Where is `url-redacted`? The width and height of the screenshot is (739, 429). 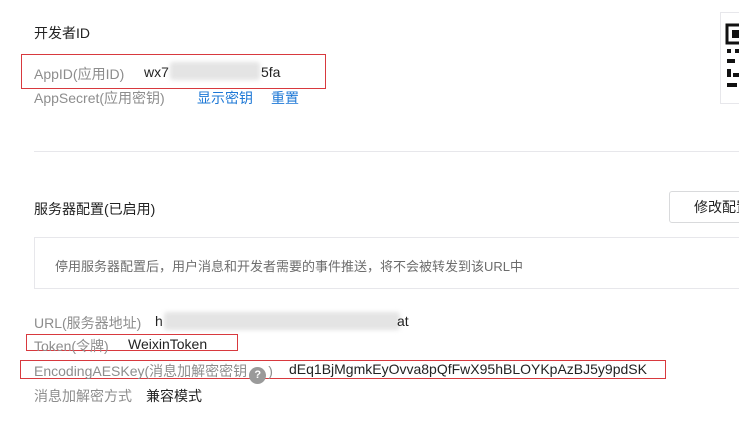 url-redacted is located at coordinates (282, 321).